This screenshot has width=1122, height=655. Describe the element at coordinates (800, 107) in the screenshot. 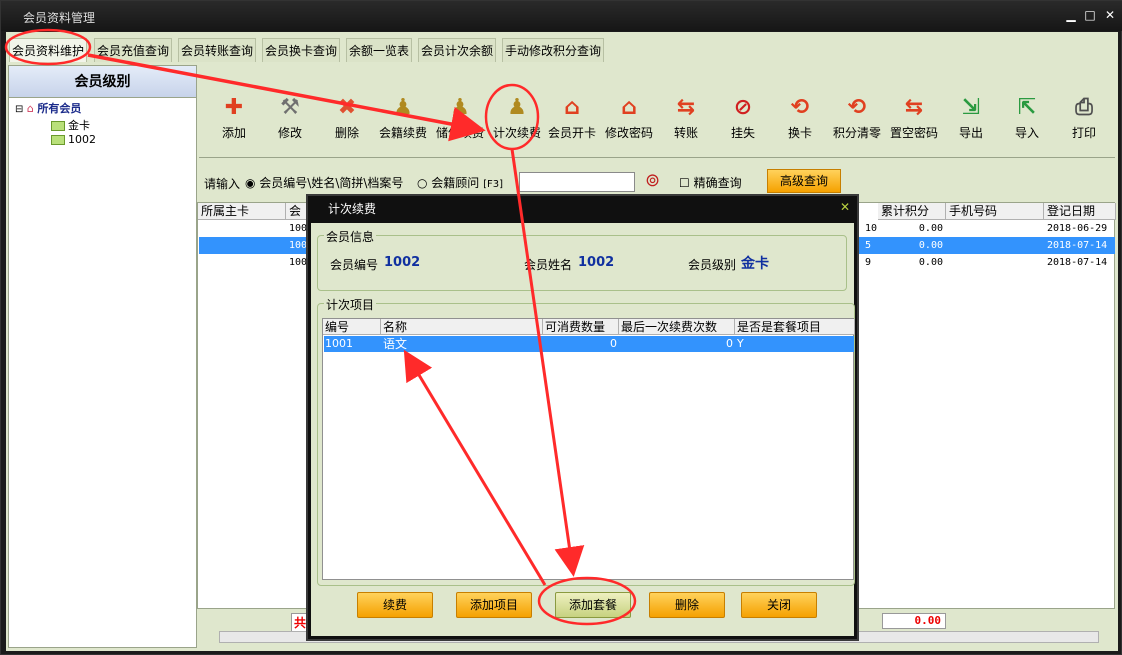

I see `swap-icon: ⟲` at that location.